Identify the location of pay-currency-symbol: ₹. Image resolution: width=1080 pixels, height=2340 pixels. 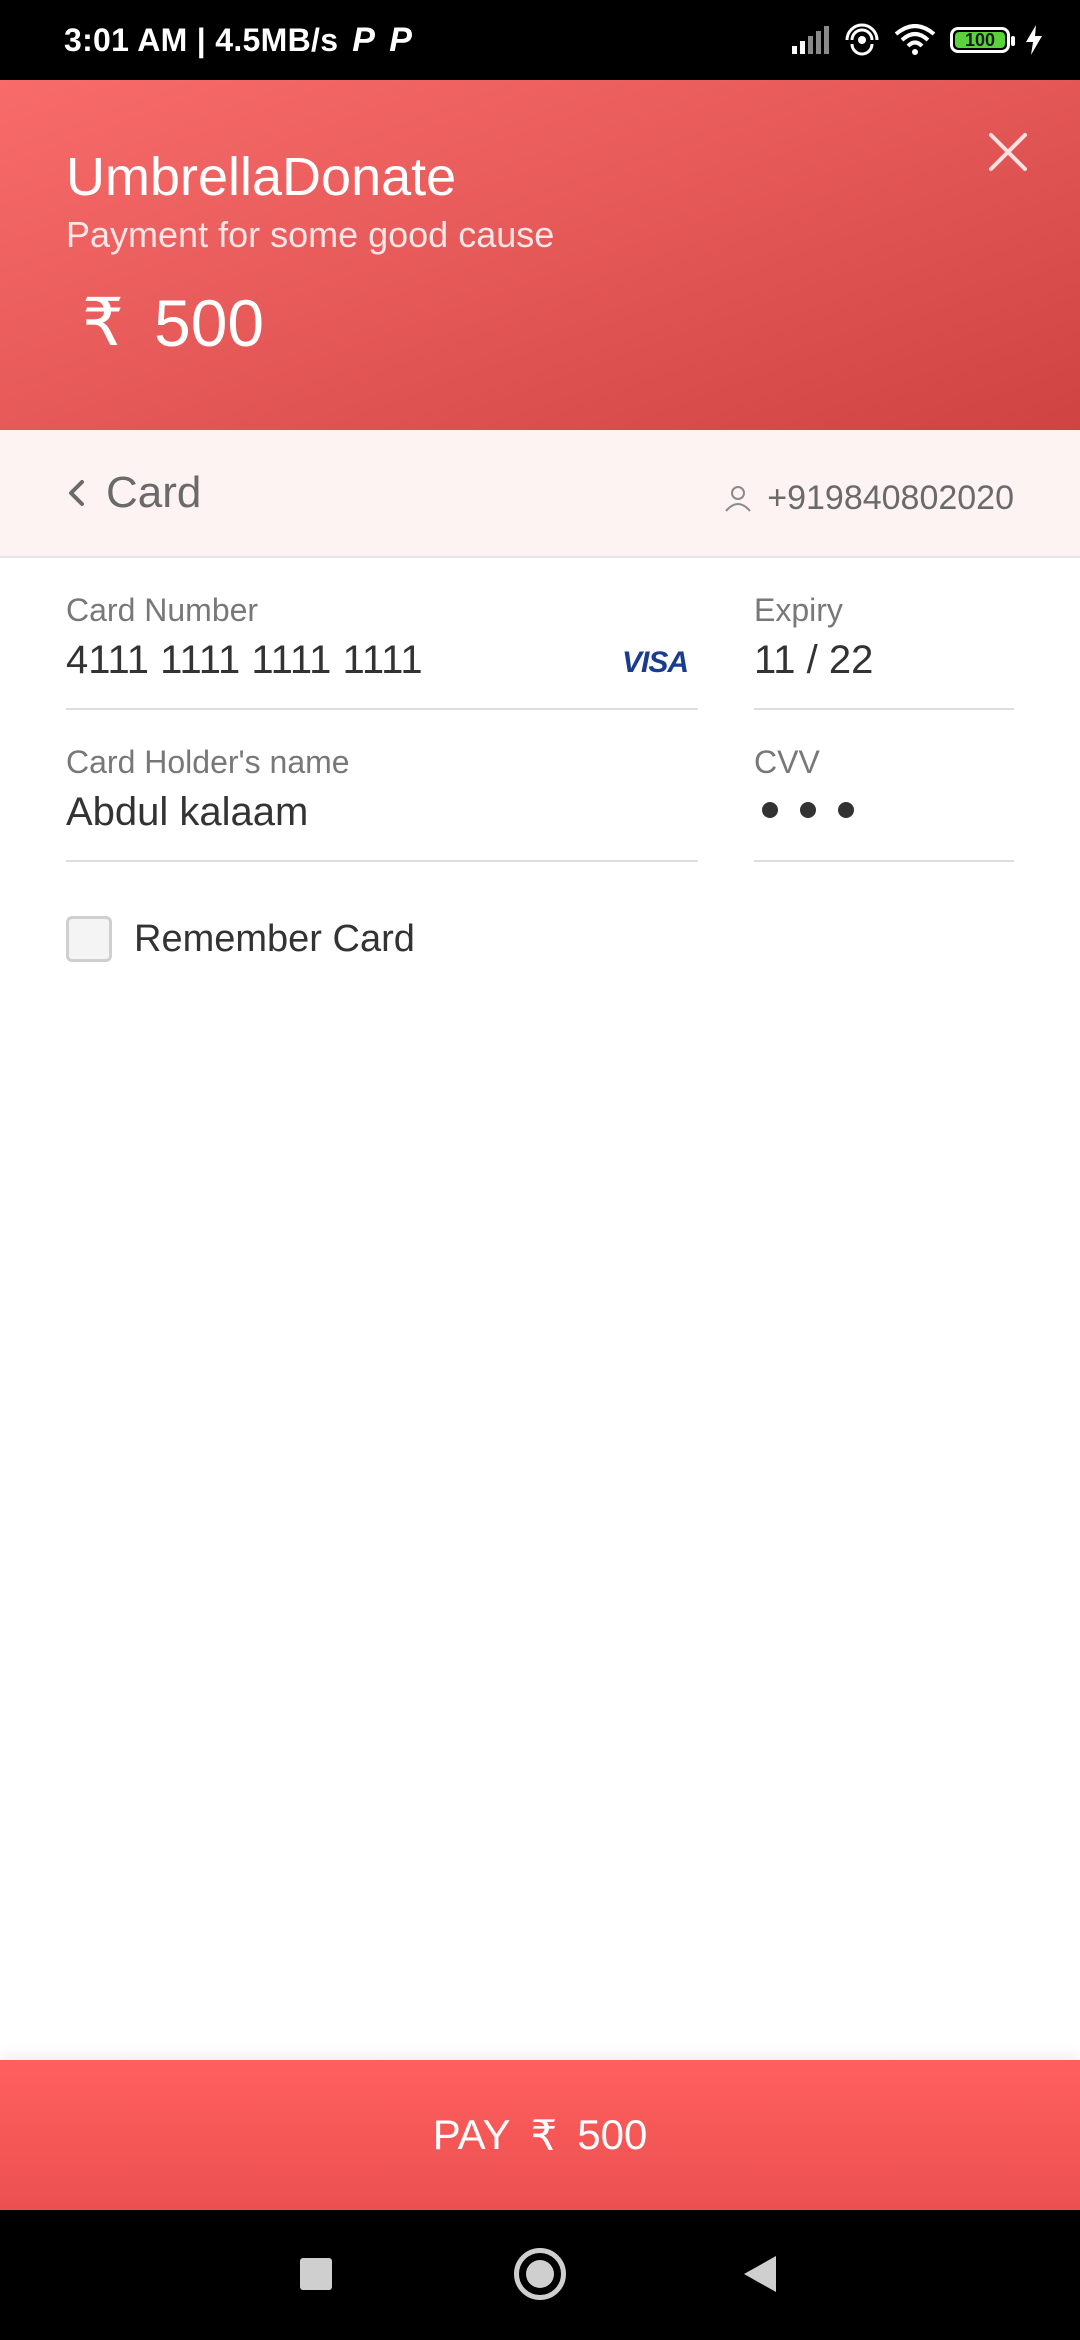
(544, 2135).